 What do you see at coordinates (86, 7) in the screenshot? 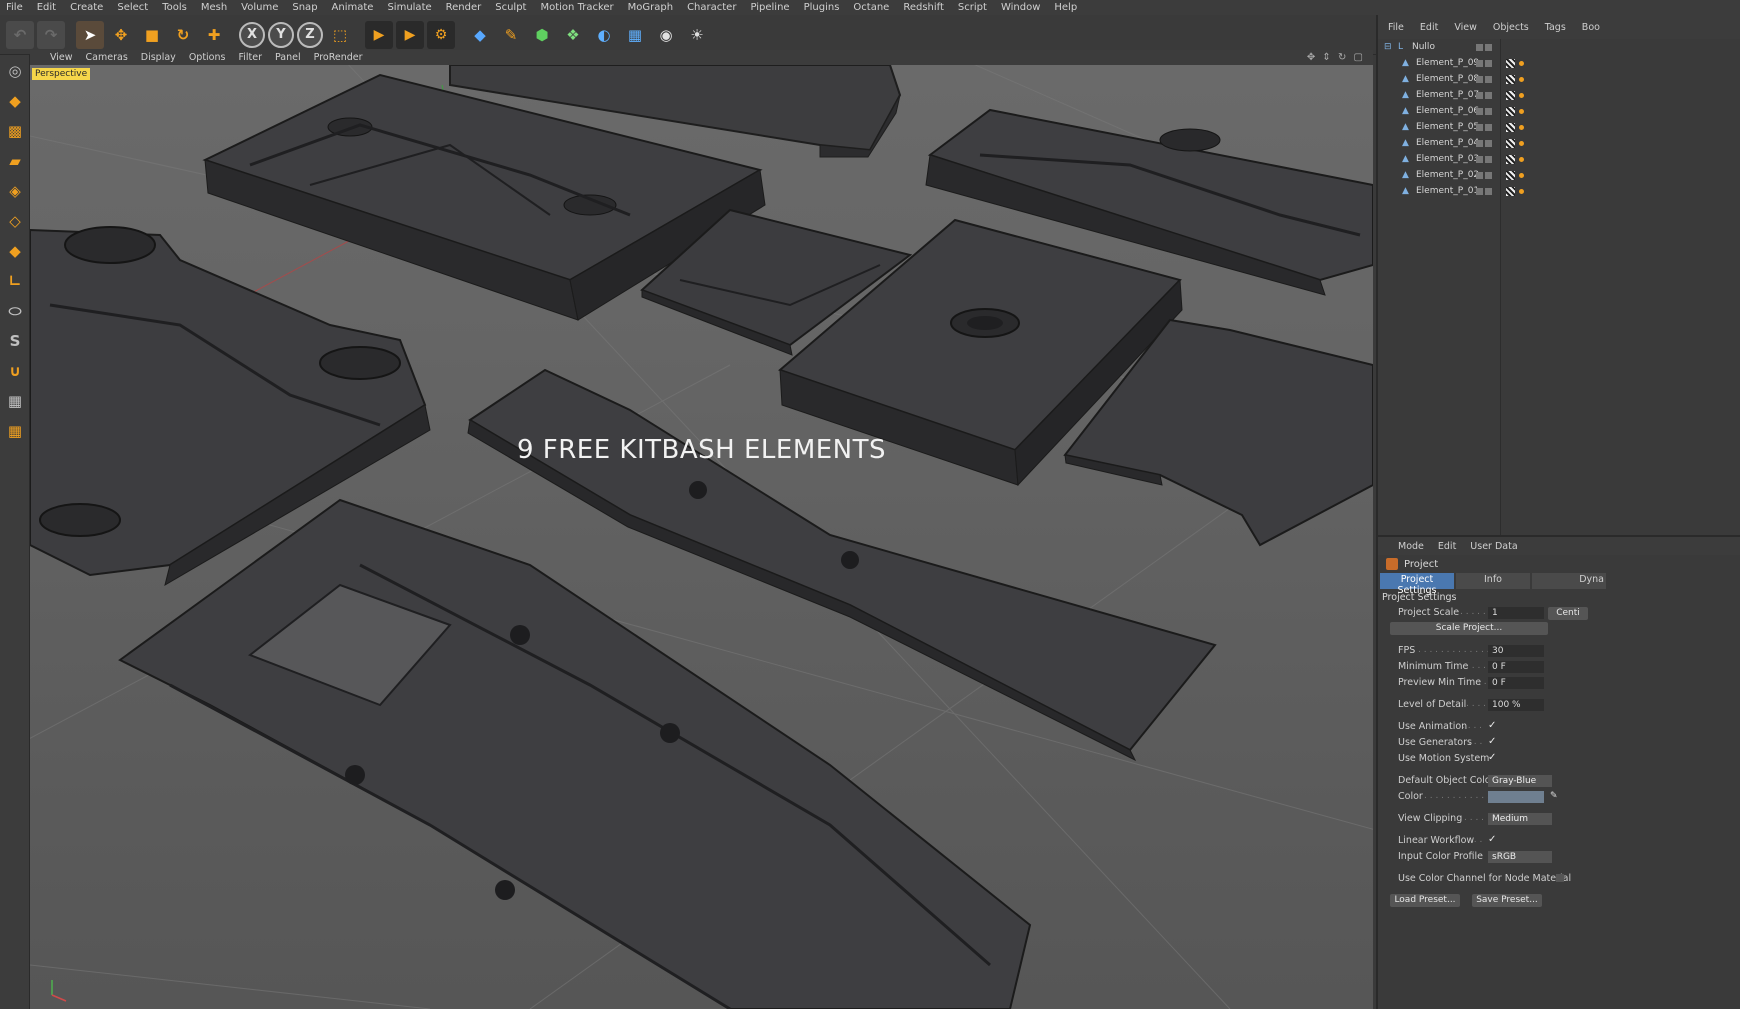
I see `menu-create: Create` at bounding box center [86, 7].